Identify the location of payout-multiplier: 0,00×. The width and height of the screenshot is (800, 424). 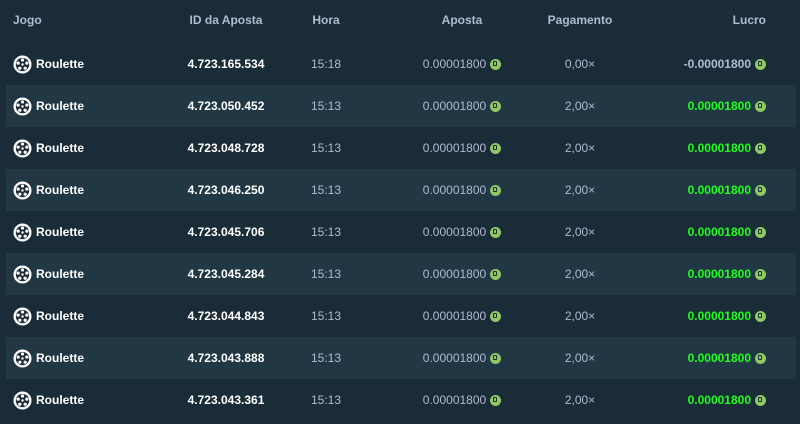
(580, 64).